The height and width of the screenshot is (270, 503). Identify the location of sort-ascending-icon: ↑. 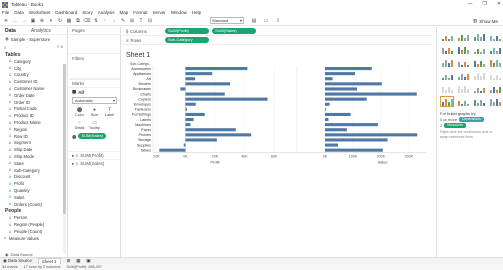
(105, 21).